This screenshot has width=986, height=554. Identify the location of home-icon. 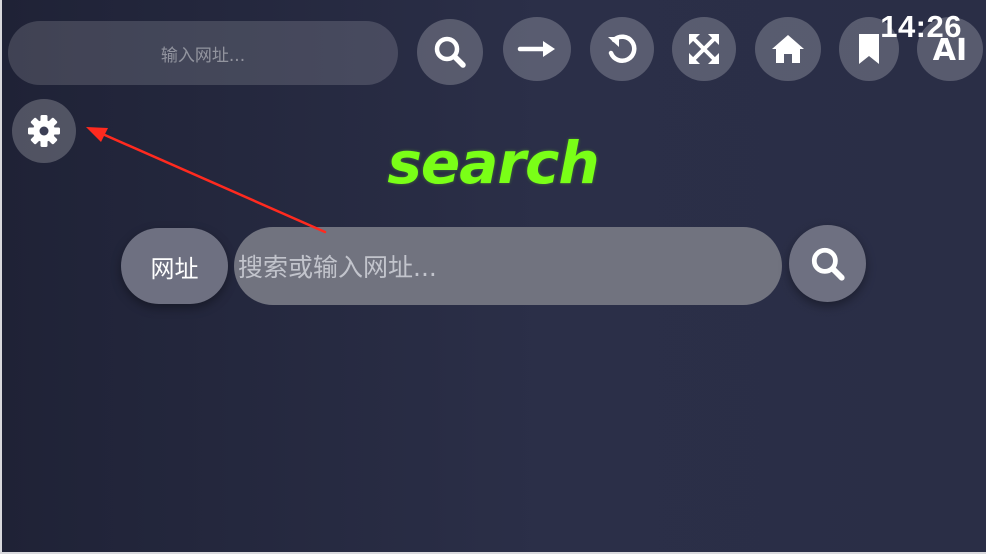
(788, 49).